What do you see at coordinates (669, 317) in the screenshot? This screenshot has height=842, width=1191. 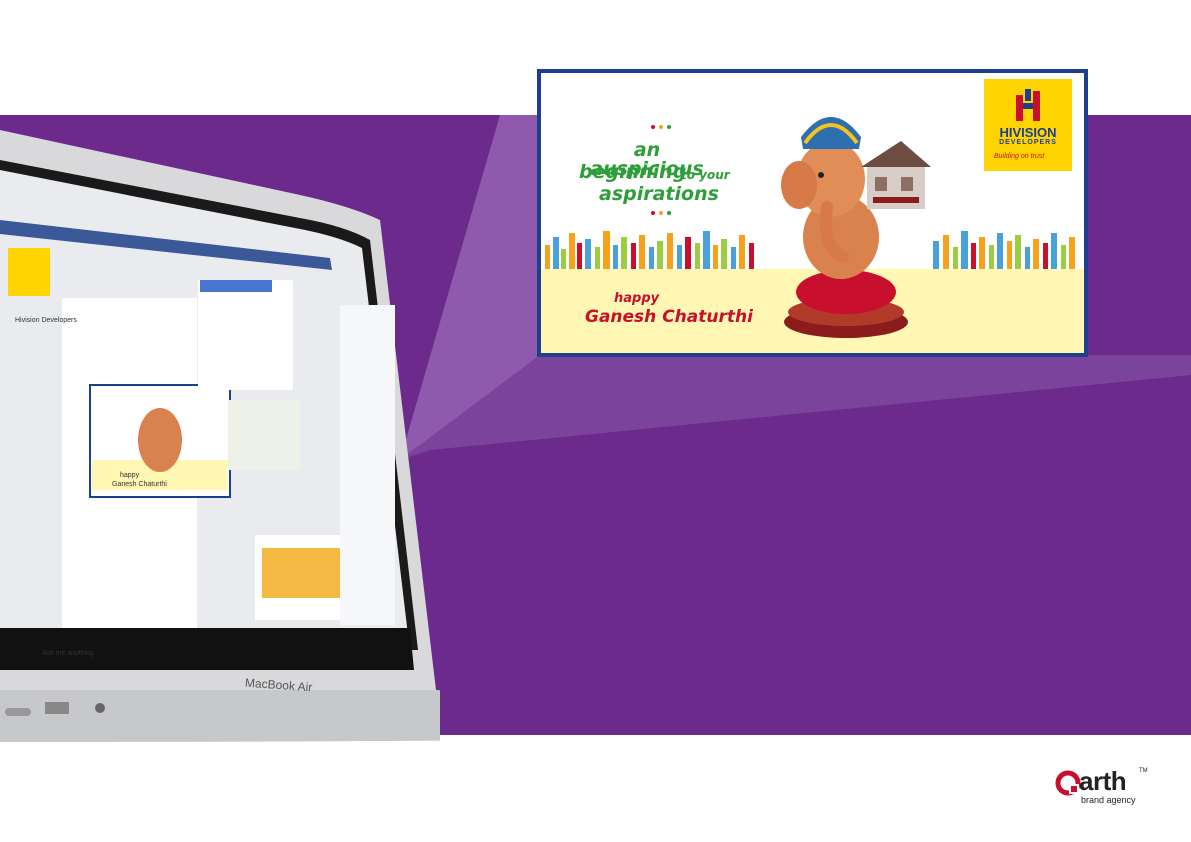 I see `festival-name: Ganesh Chaturthi` at bounding box center [669, 317].